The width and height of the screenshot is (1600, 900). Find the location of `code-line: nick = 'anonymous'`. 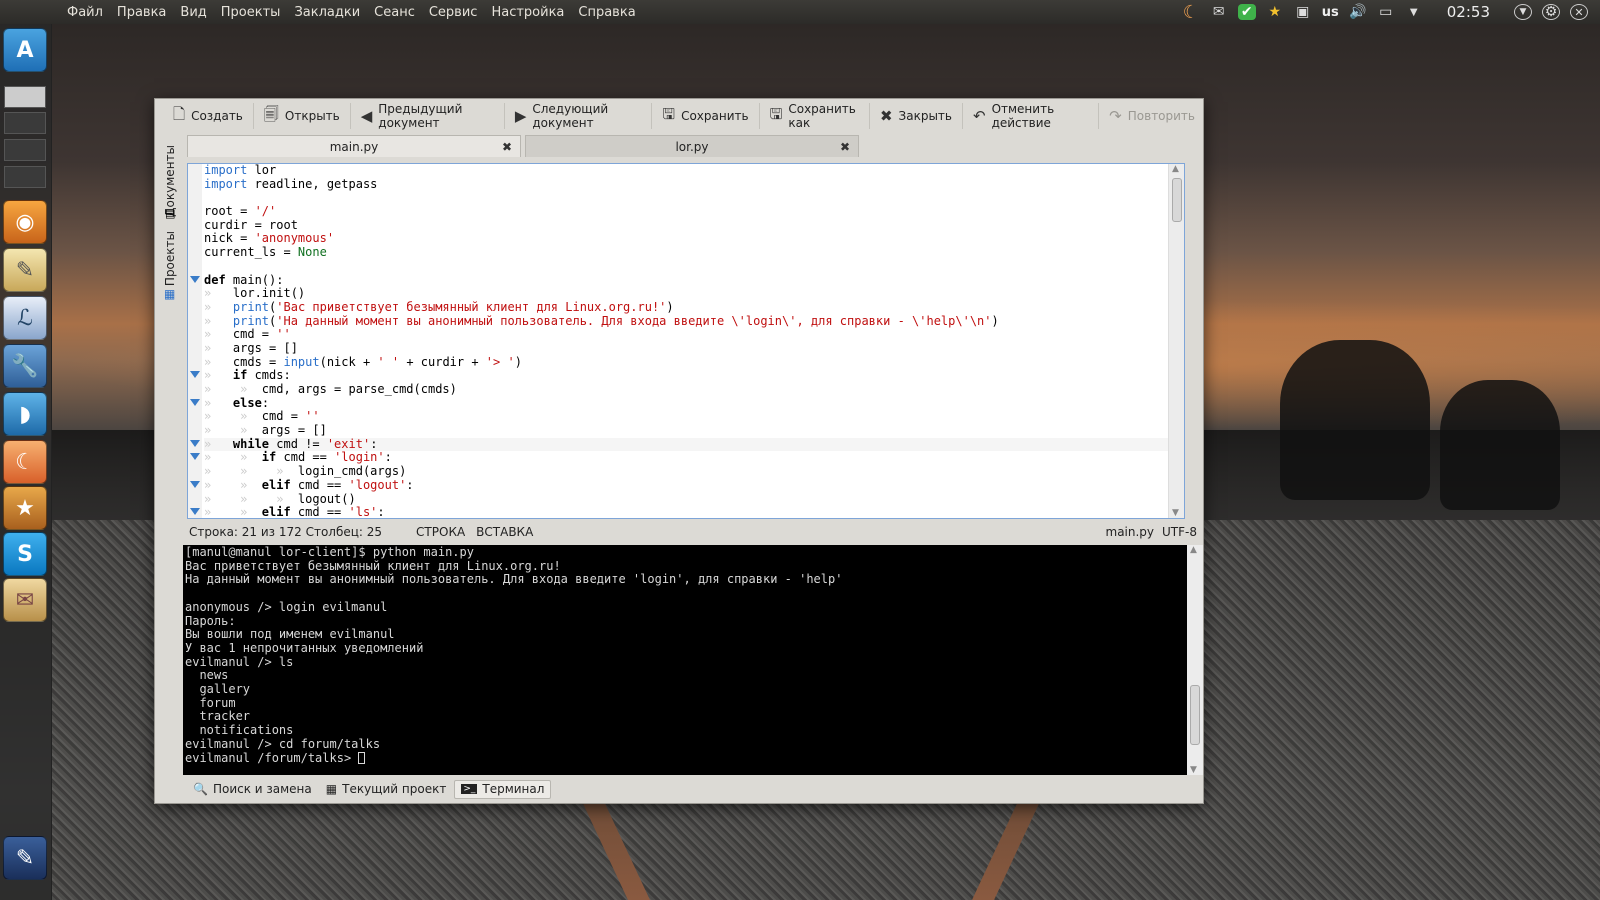

code-line: nick = 'anonymous' is located at coordinates (694, 239).